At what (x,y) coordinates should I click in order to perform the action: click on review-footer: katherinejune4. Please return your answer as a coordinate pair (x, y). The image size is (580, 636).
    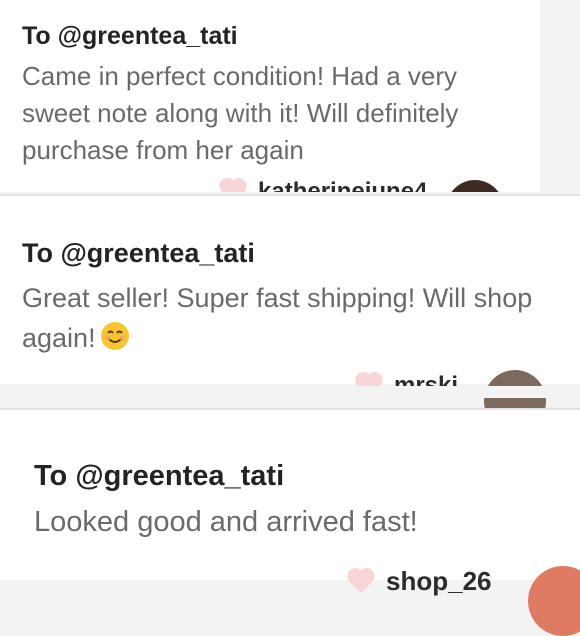
    Looking at the image, I should click on (322, 185).